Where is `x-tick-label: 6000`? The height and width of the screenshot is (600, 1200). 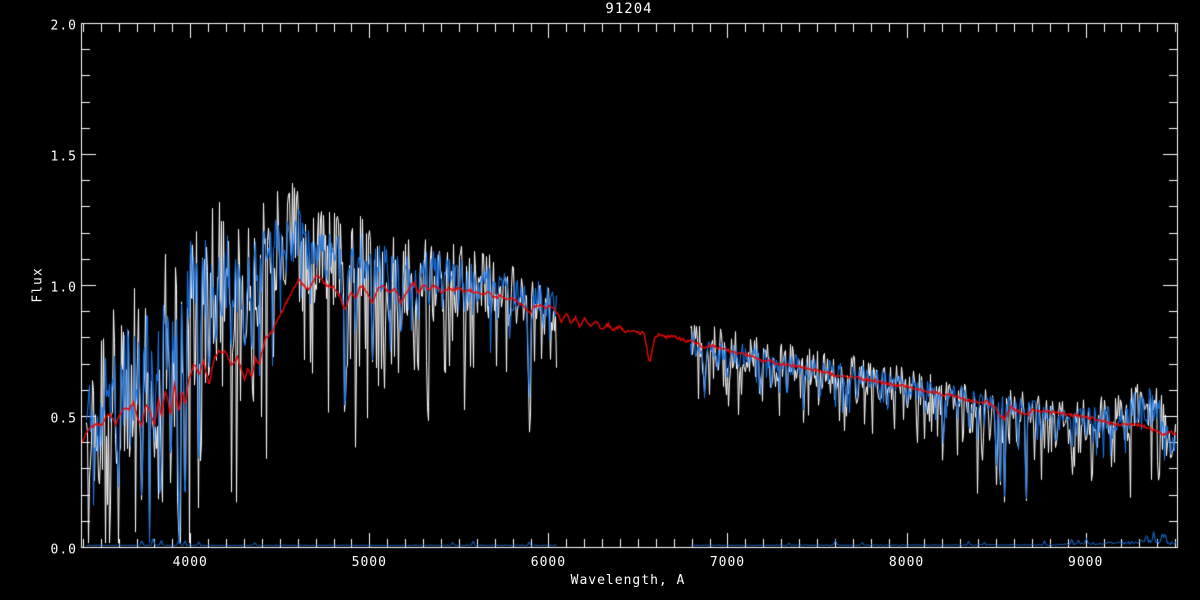
x-tick-label: 6000 is located at coordinates (548, 562).